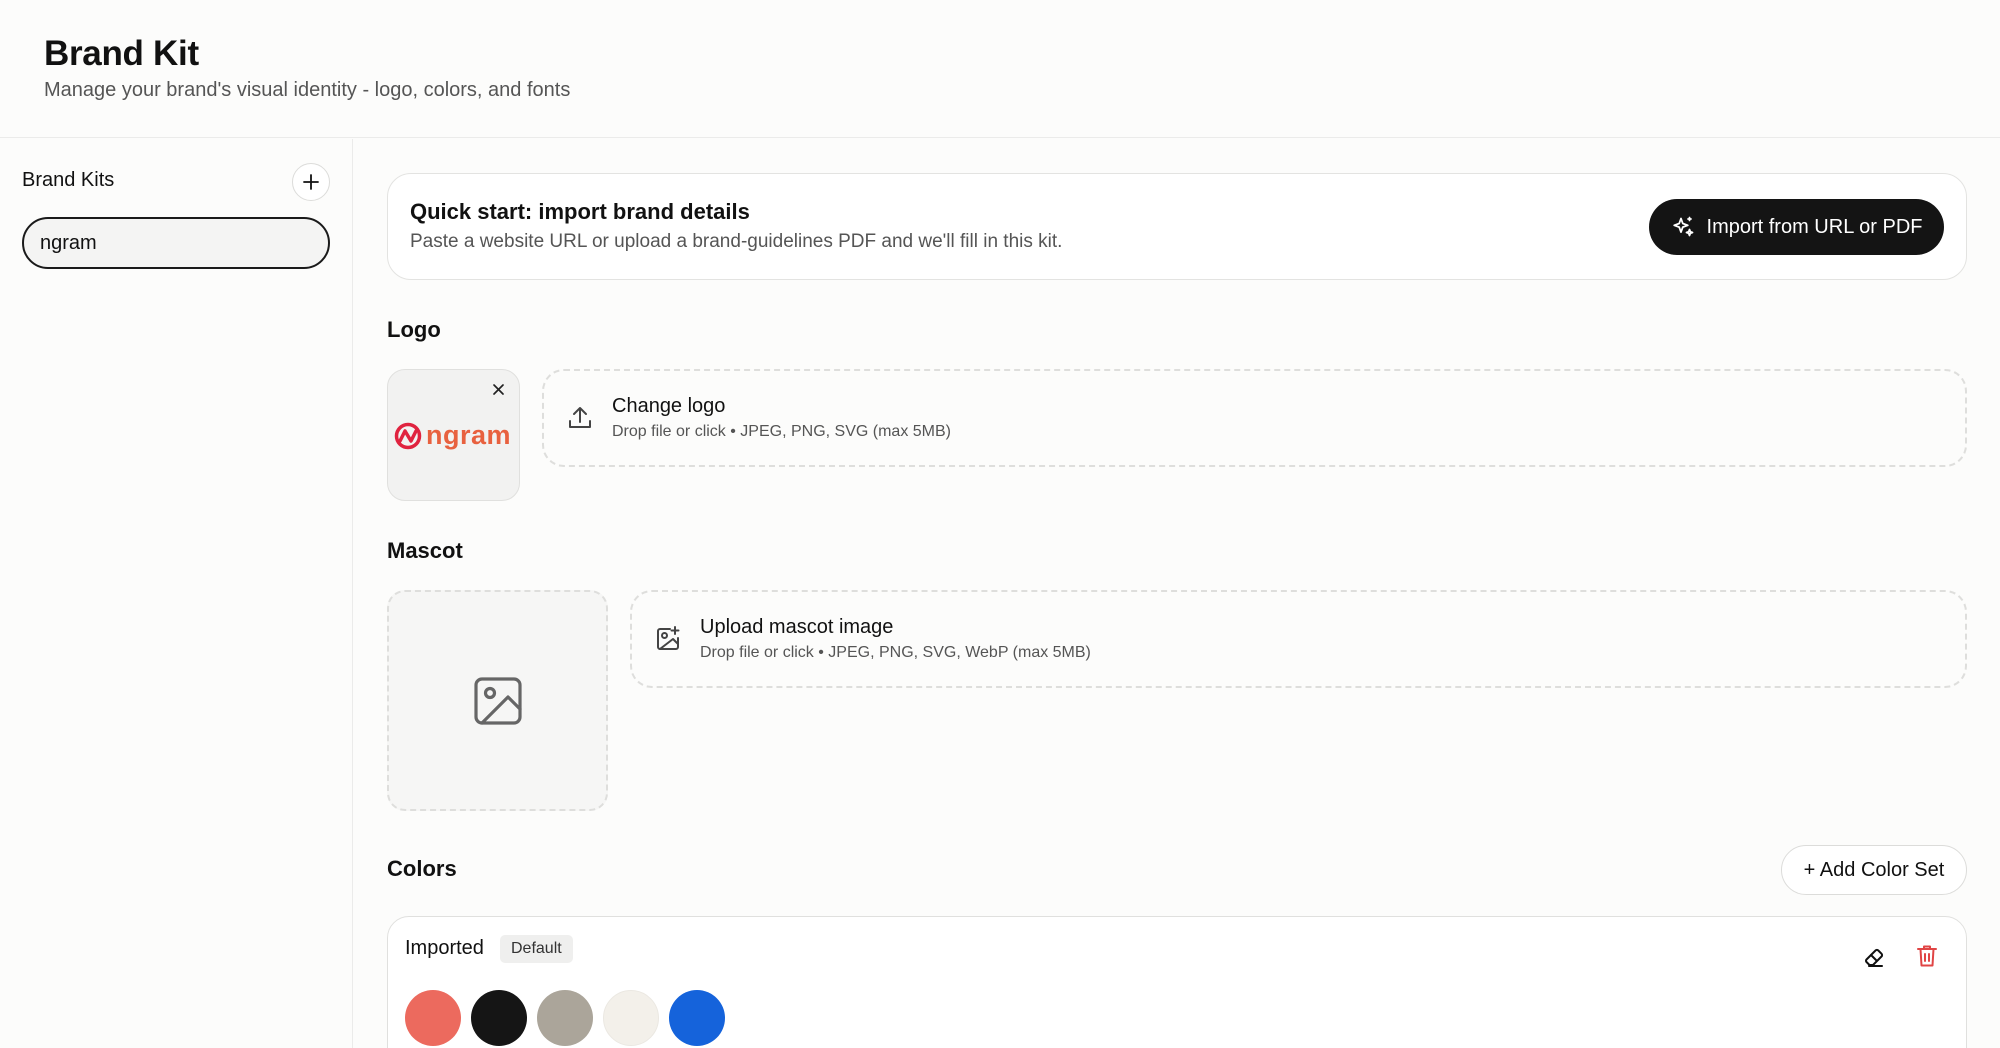 The image size is (2000, 1048). Describe the element at coordinates (669, 406) in the screenshot. I see `logo-upload-title: Change logo` at that location.